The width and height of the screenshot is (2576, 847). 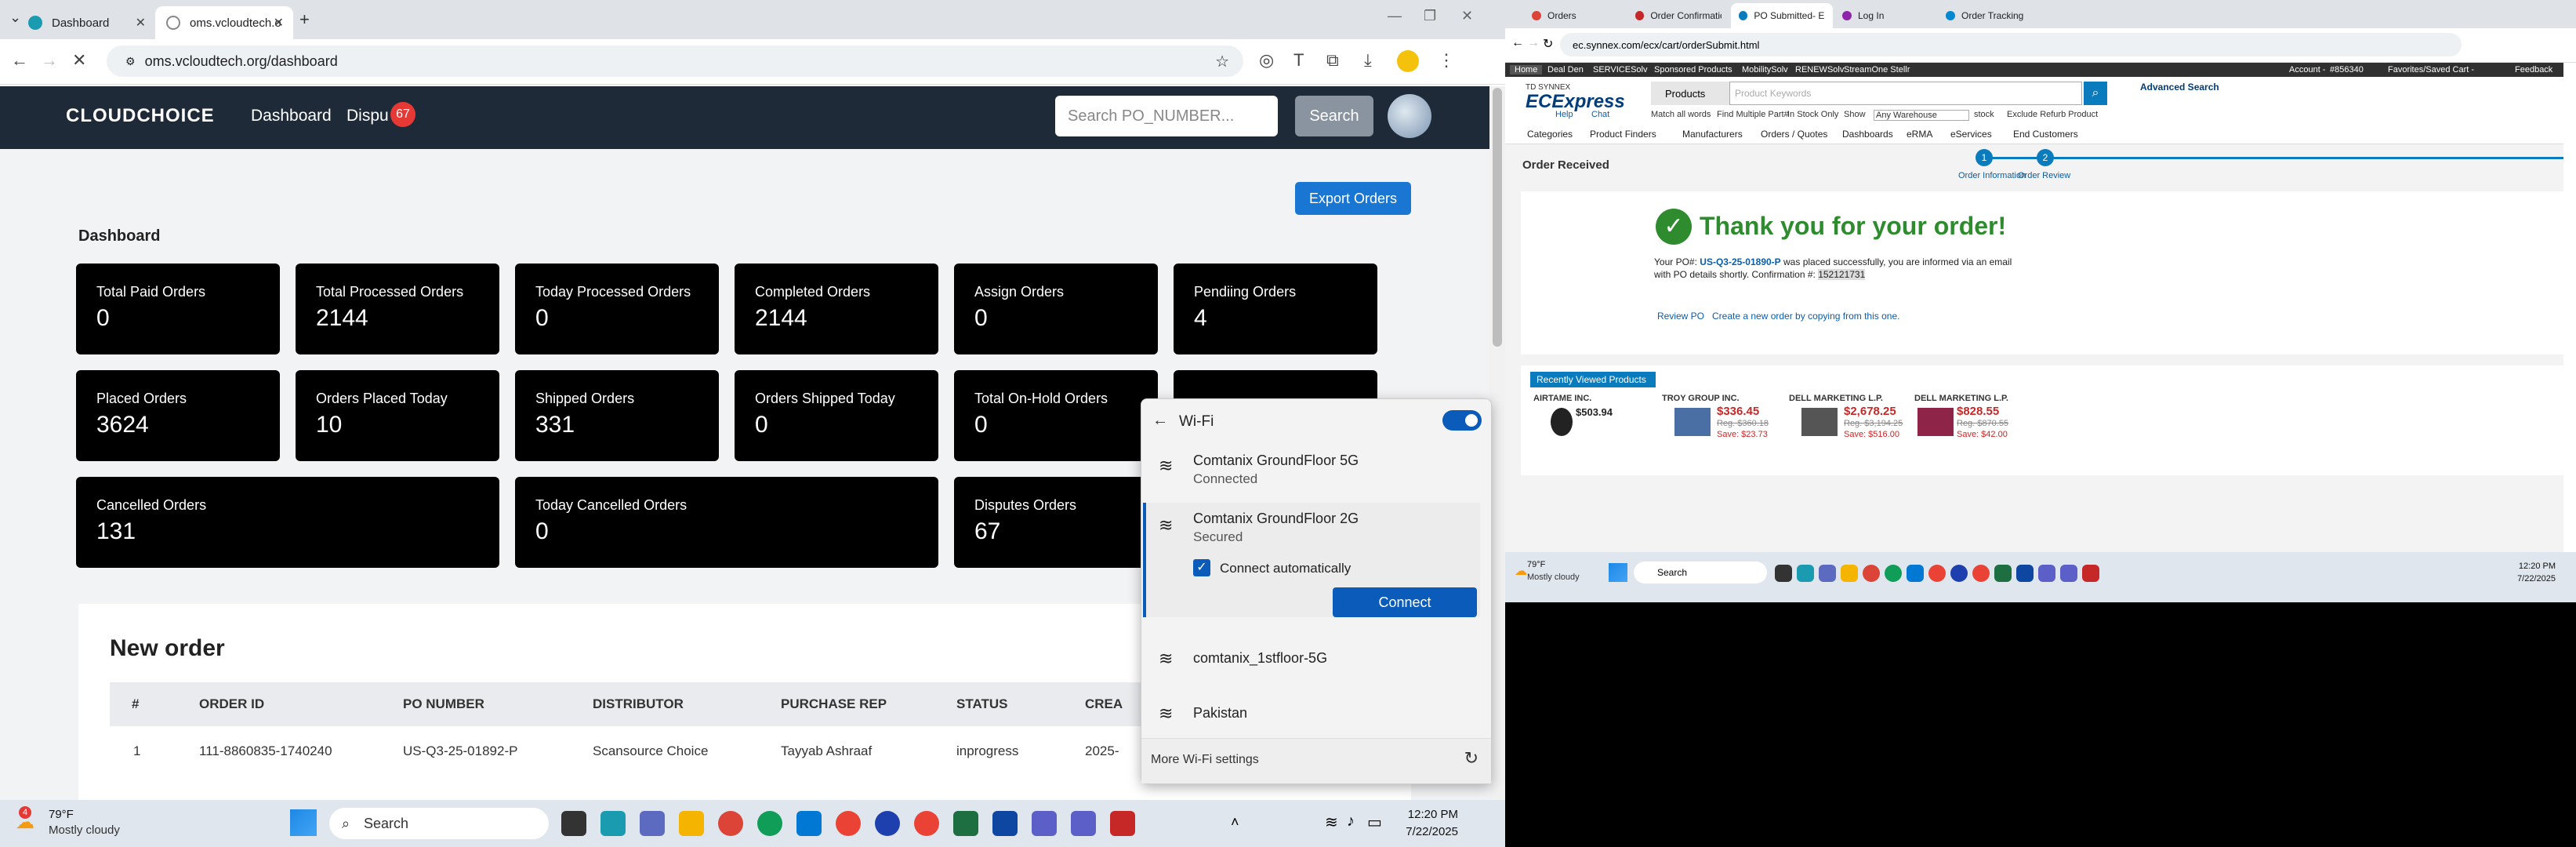 I want to click on weather-icon: ☁, so click(x=1521, y=571).